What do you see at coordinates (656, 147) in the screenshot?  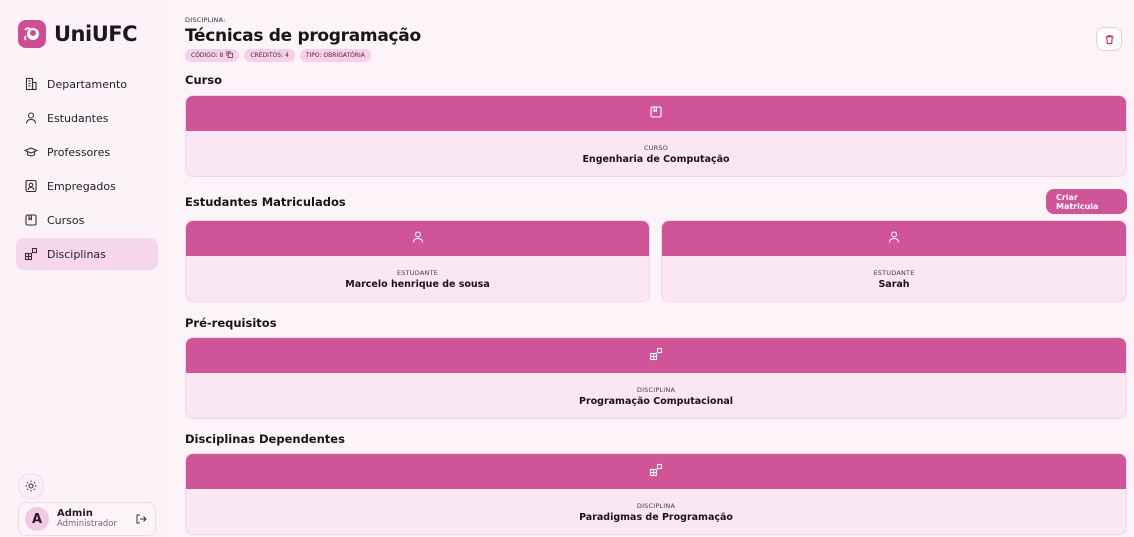 I see `card-label: CURSO` at bounding box center [656, 147].